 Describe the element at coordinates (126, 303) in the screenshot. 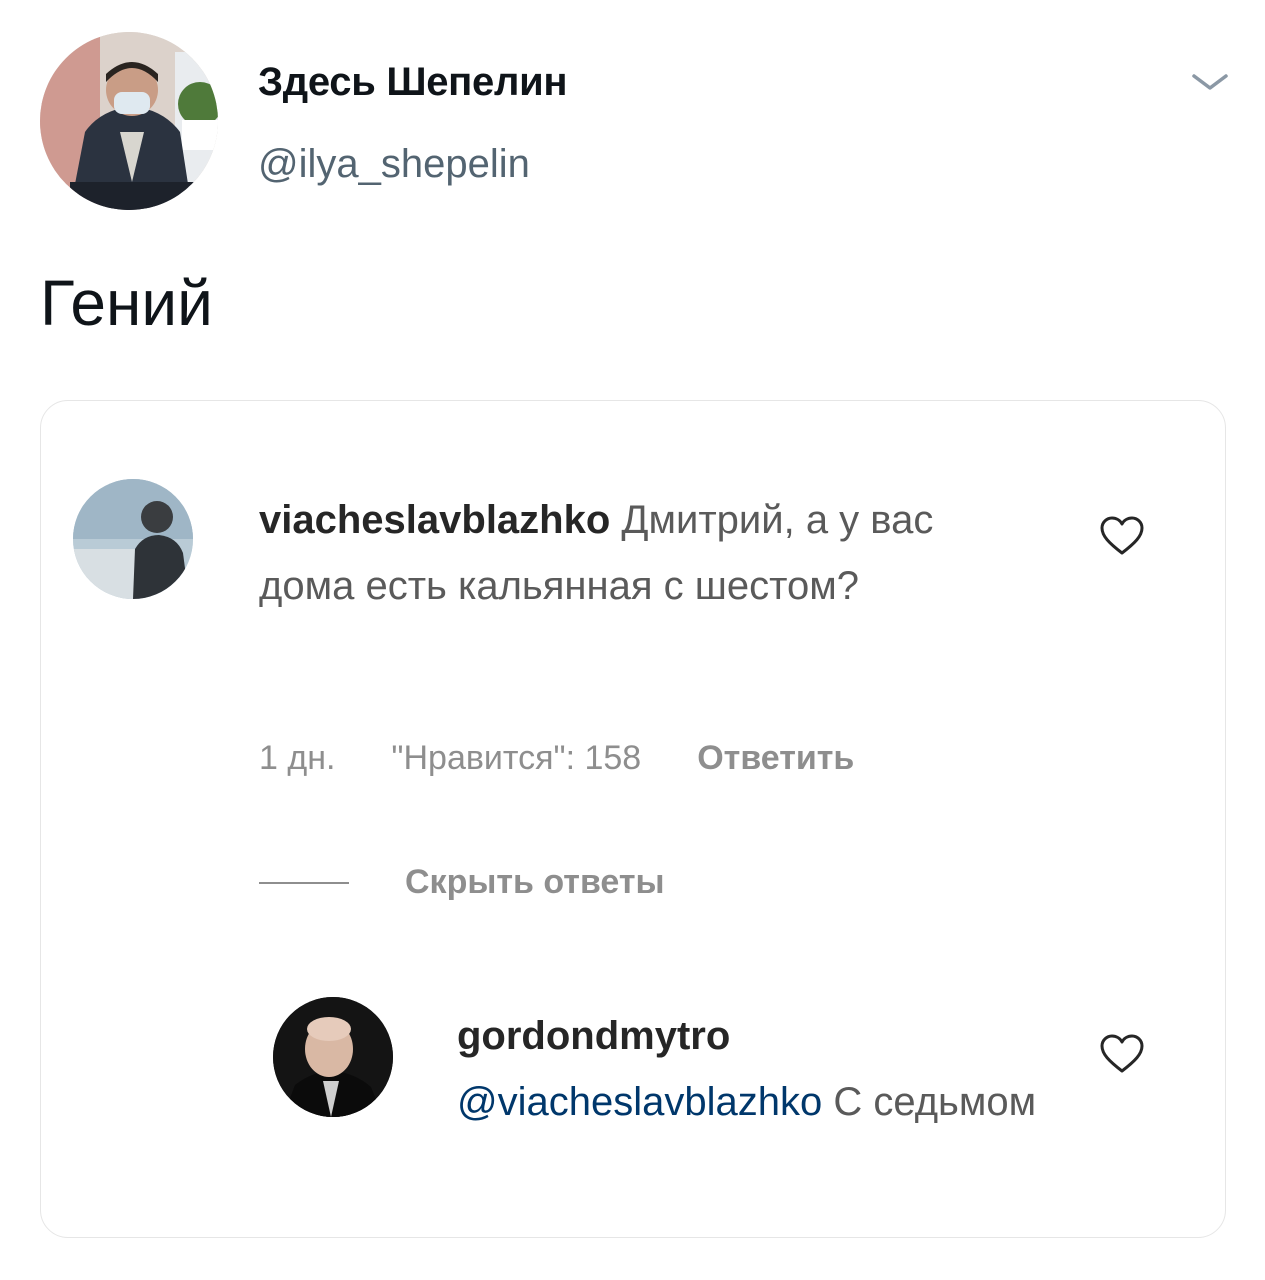

I see `tweet-text: Гений` at that location.